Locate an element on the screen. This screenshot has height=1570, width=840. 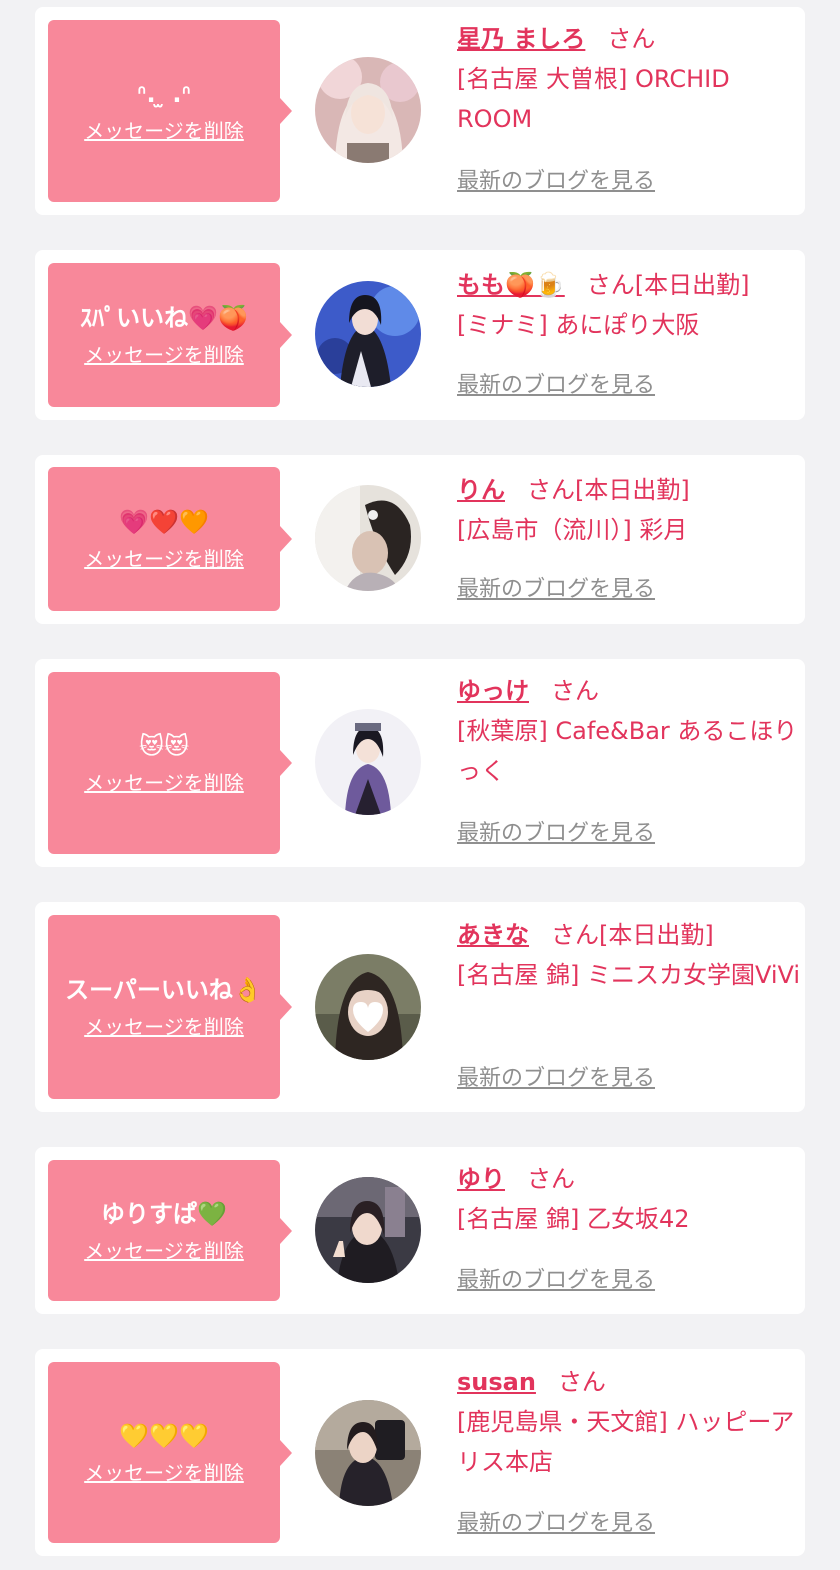
message-bubble: ᐢ. ̫ .ᐢ メッセージを削除 is located at coordinates (170, 111).